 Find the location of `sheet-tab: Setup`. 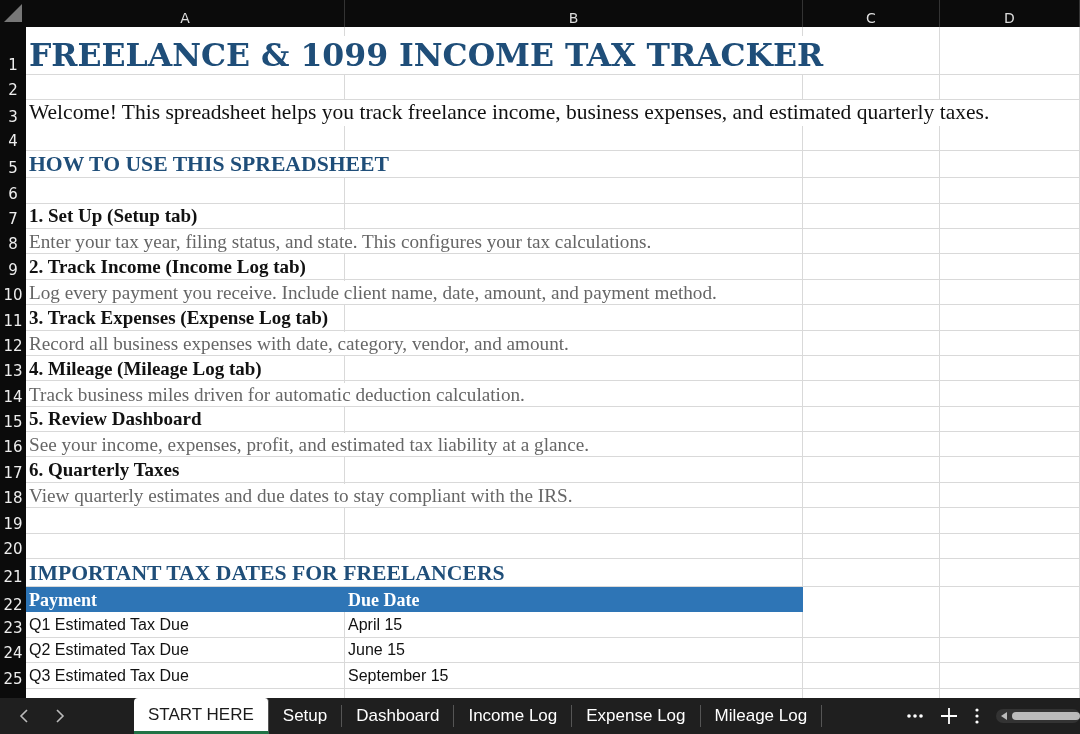

sheet-tab: Setup is located at coordinates (305, 716).